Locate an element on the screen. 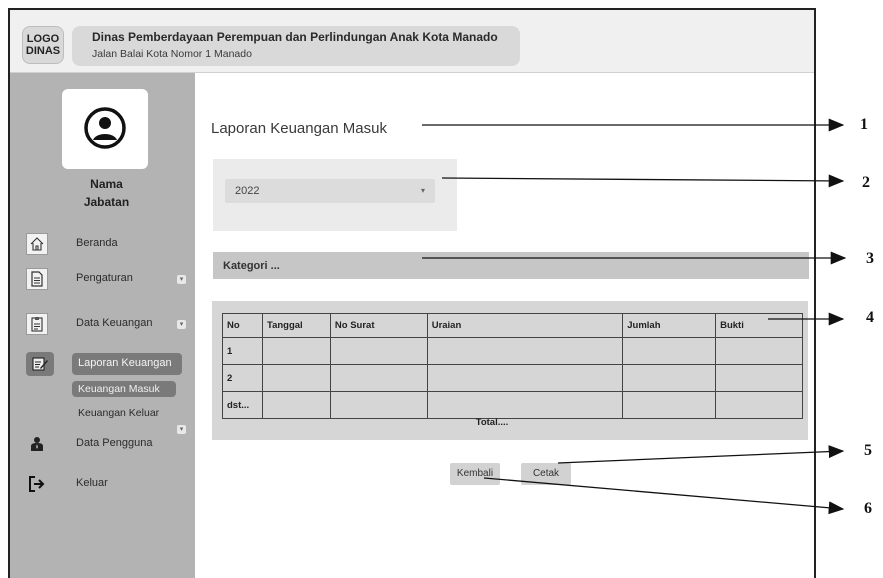 Image resolution: width=883 pixels, height=578 pixels. user-avatar-icon is located at coordinates (105, 128).